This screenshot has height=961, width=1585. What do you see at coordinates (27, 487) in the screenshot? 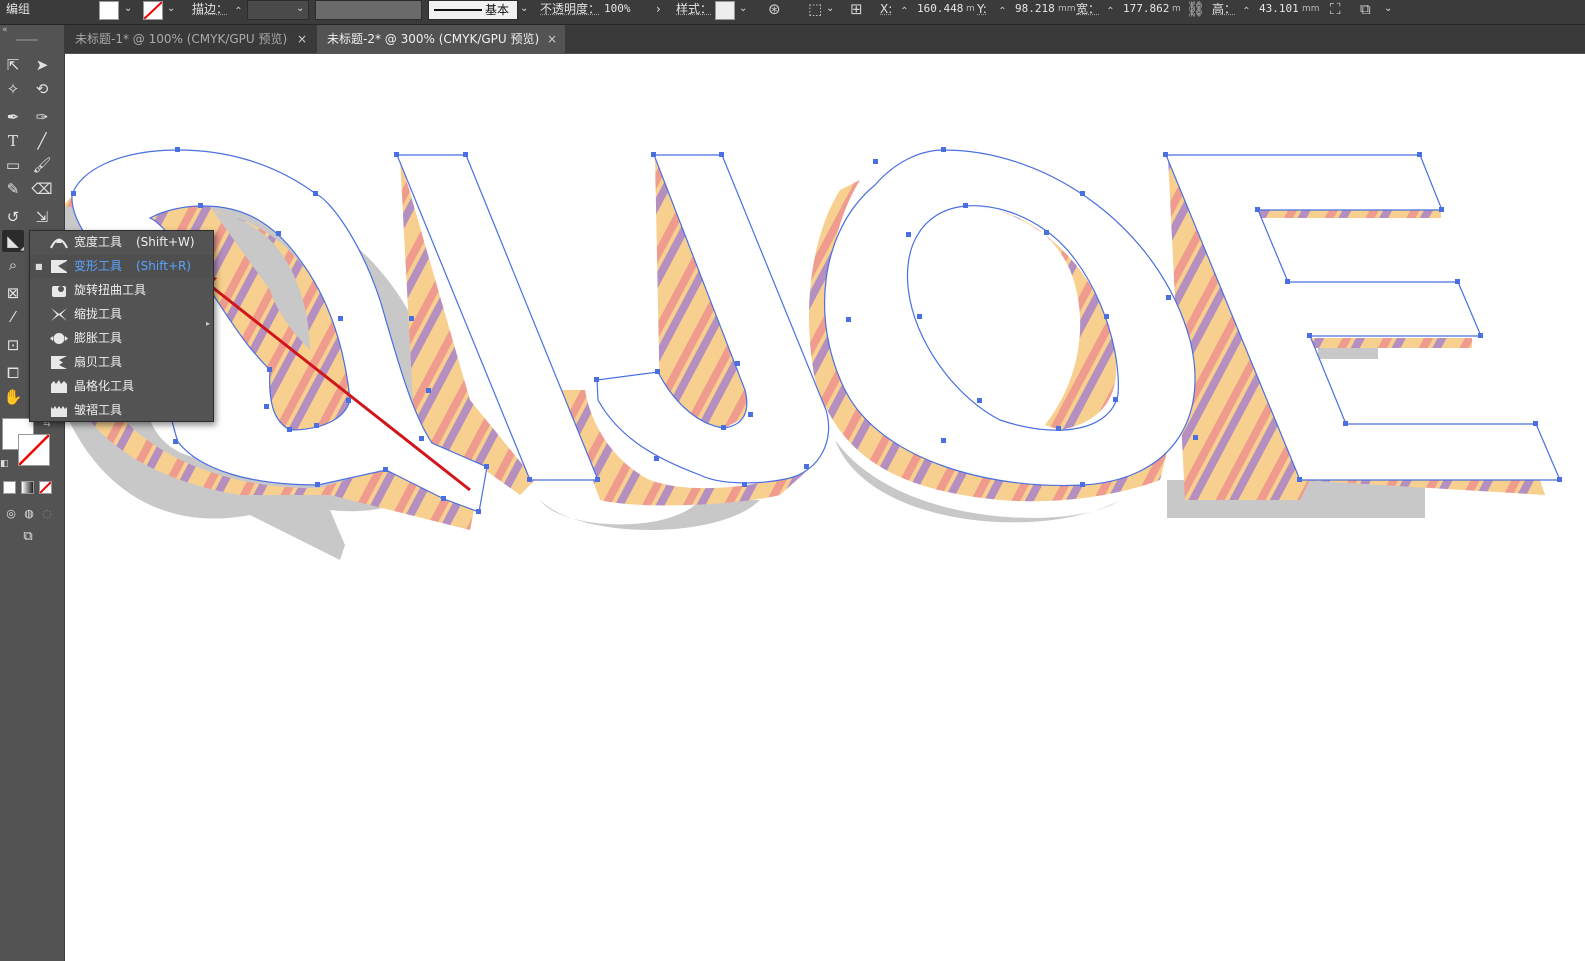
I see `gradient-mode-icon` at bounding box center [27, 487].